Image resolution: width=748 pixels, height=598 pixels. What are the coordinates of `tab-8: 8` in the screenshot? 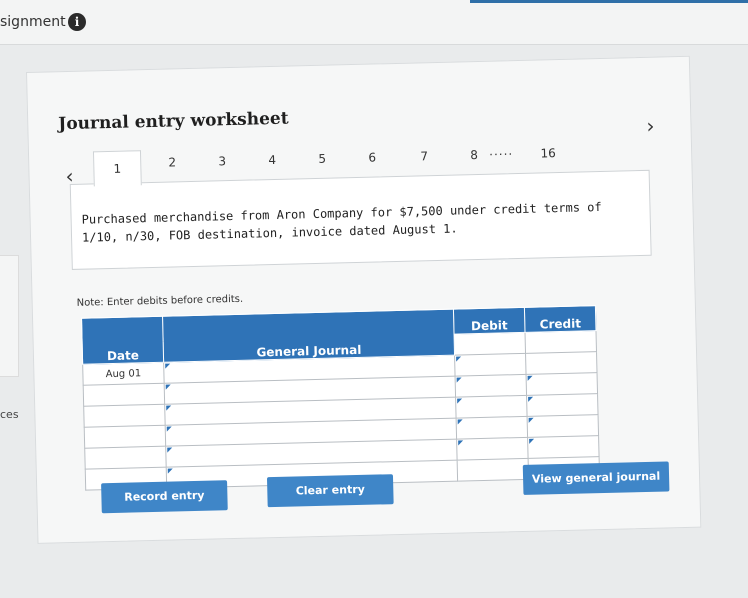 It's located at (474, 155).